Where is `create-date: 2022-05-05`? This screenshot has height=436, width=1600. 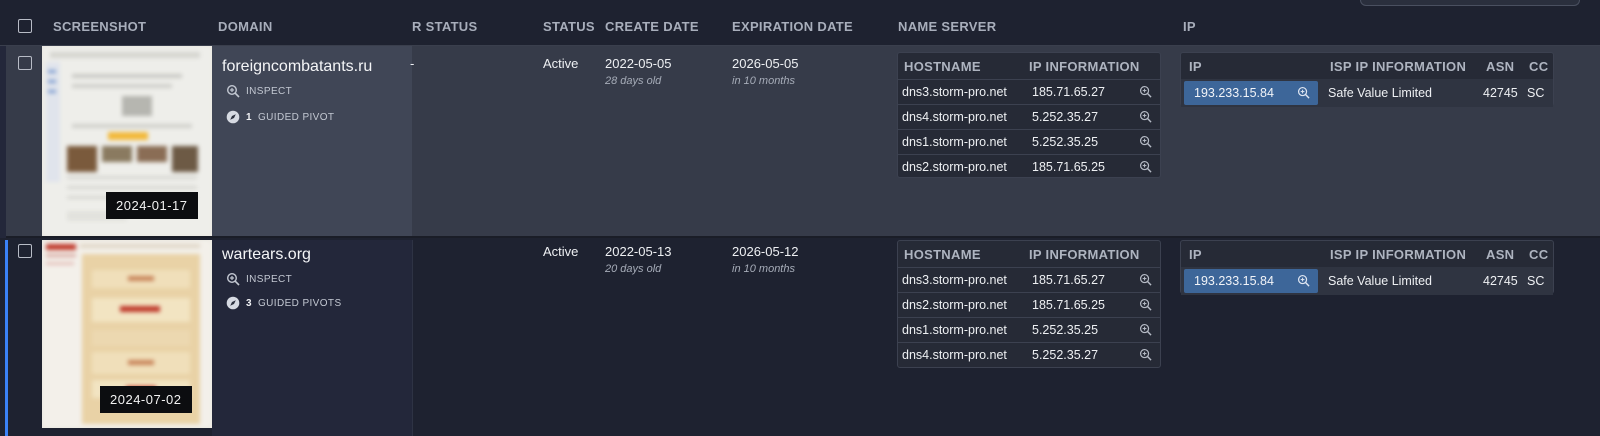
create-date: 2022-05-05 is located at coordinates (638, 63).